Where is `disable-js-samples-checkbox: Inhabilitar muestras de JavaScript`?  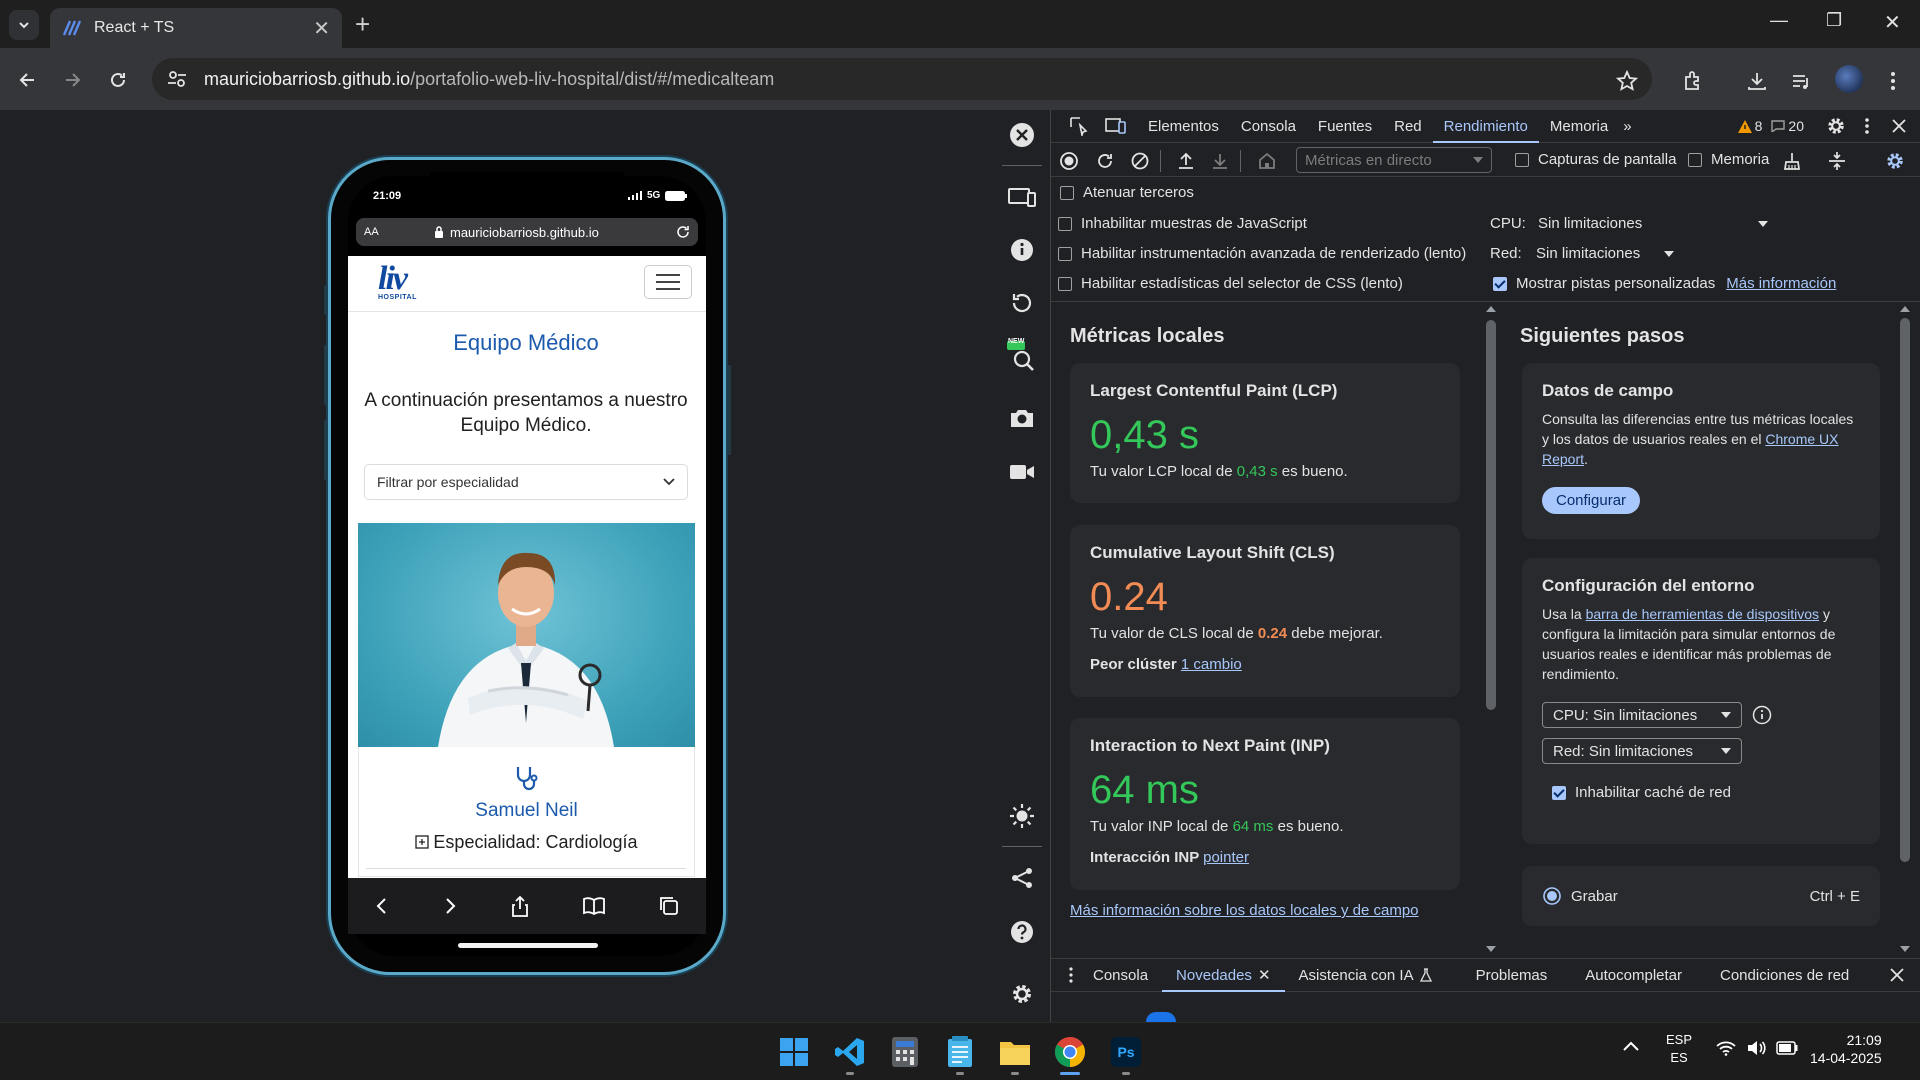
disable-js-samples-checkbox: Inhabilitar muestras de JavaScript is located at coordinates (1182, 223).